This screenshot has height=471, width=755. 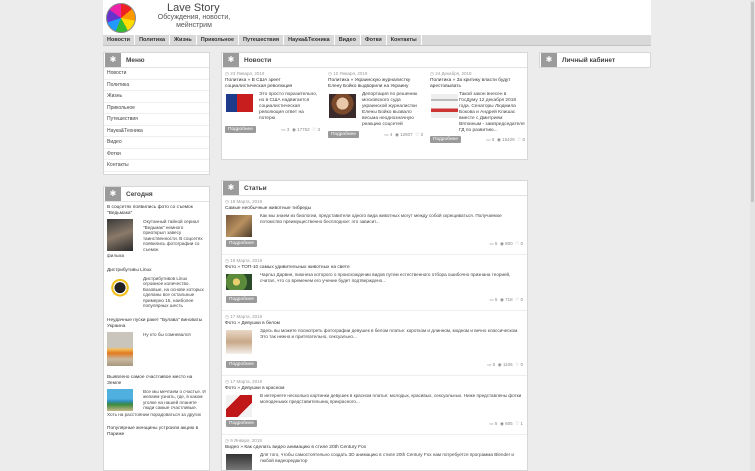 I want to click on site-title: Lave Story, so click(x=193, y=8).